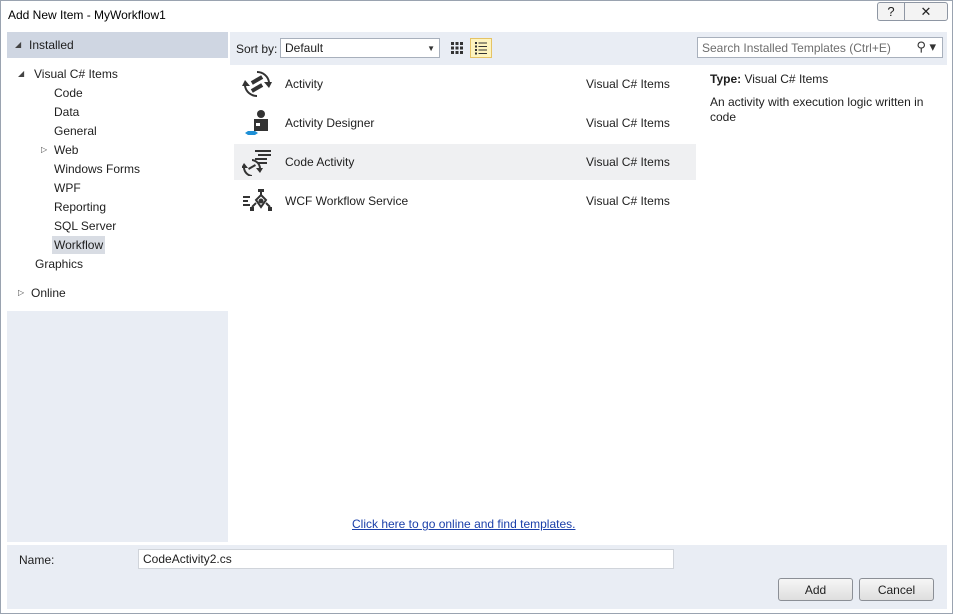 The image size is (953, 614). What do you see at coordinates (68, 93) in the screenshot?
I see `tree-node-code: Code` at bounding box center [68, 93].